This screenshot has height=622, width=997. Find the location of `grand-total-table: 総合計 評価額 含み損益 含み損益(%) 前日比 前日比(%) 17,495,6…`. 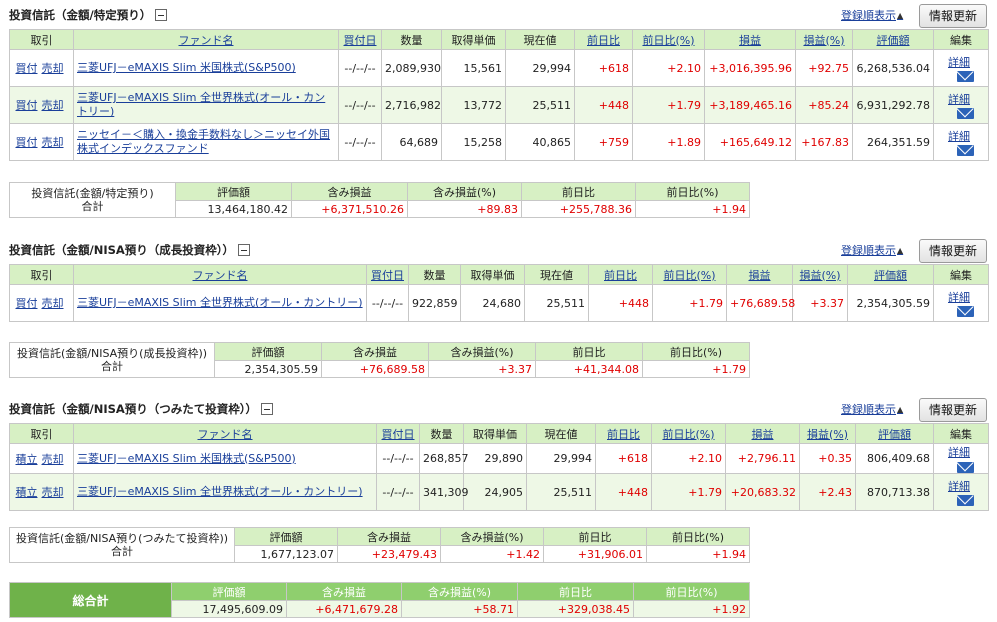

grand-total-table: 総合計 評価額 含み損益 含み損益(%) 前日比 前日比(%) 17,495,6… is located at coordinates (379, 600).